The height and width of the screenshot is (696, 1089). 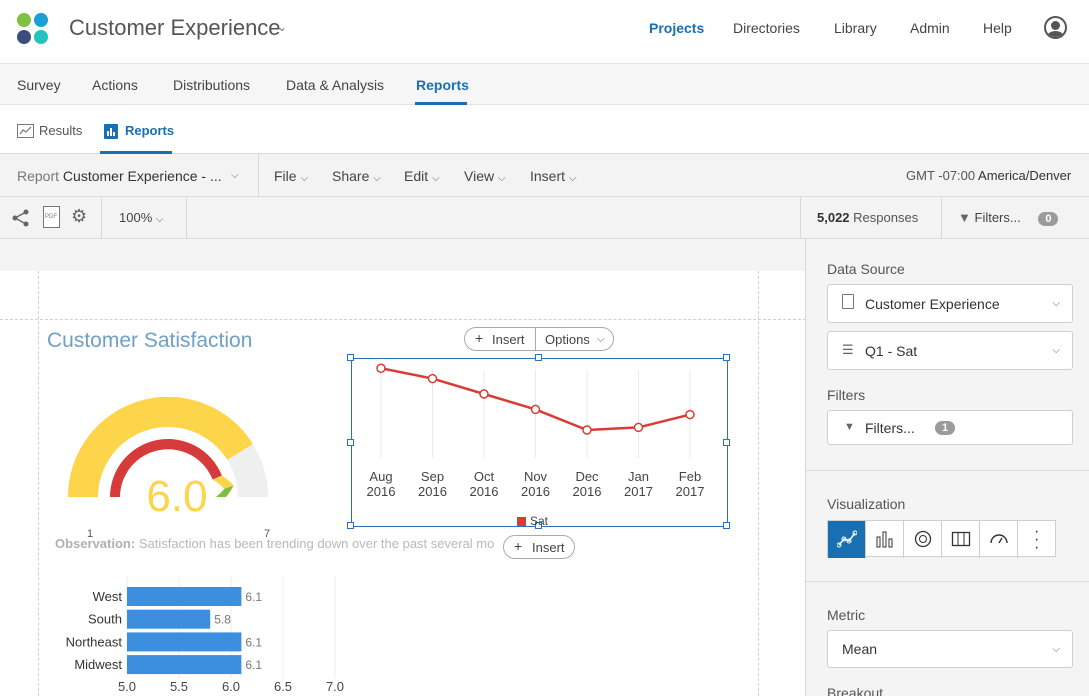 I want to click on more-visualizations-button: · · ·, so click(x=1037, y=539).